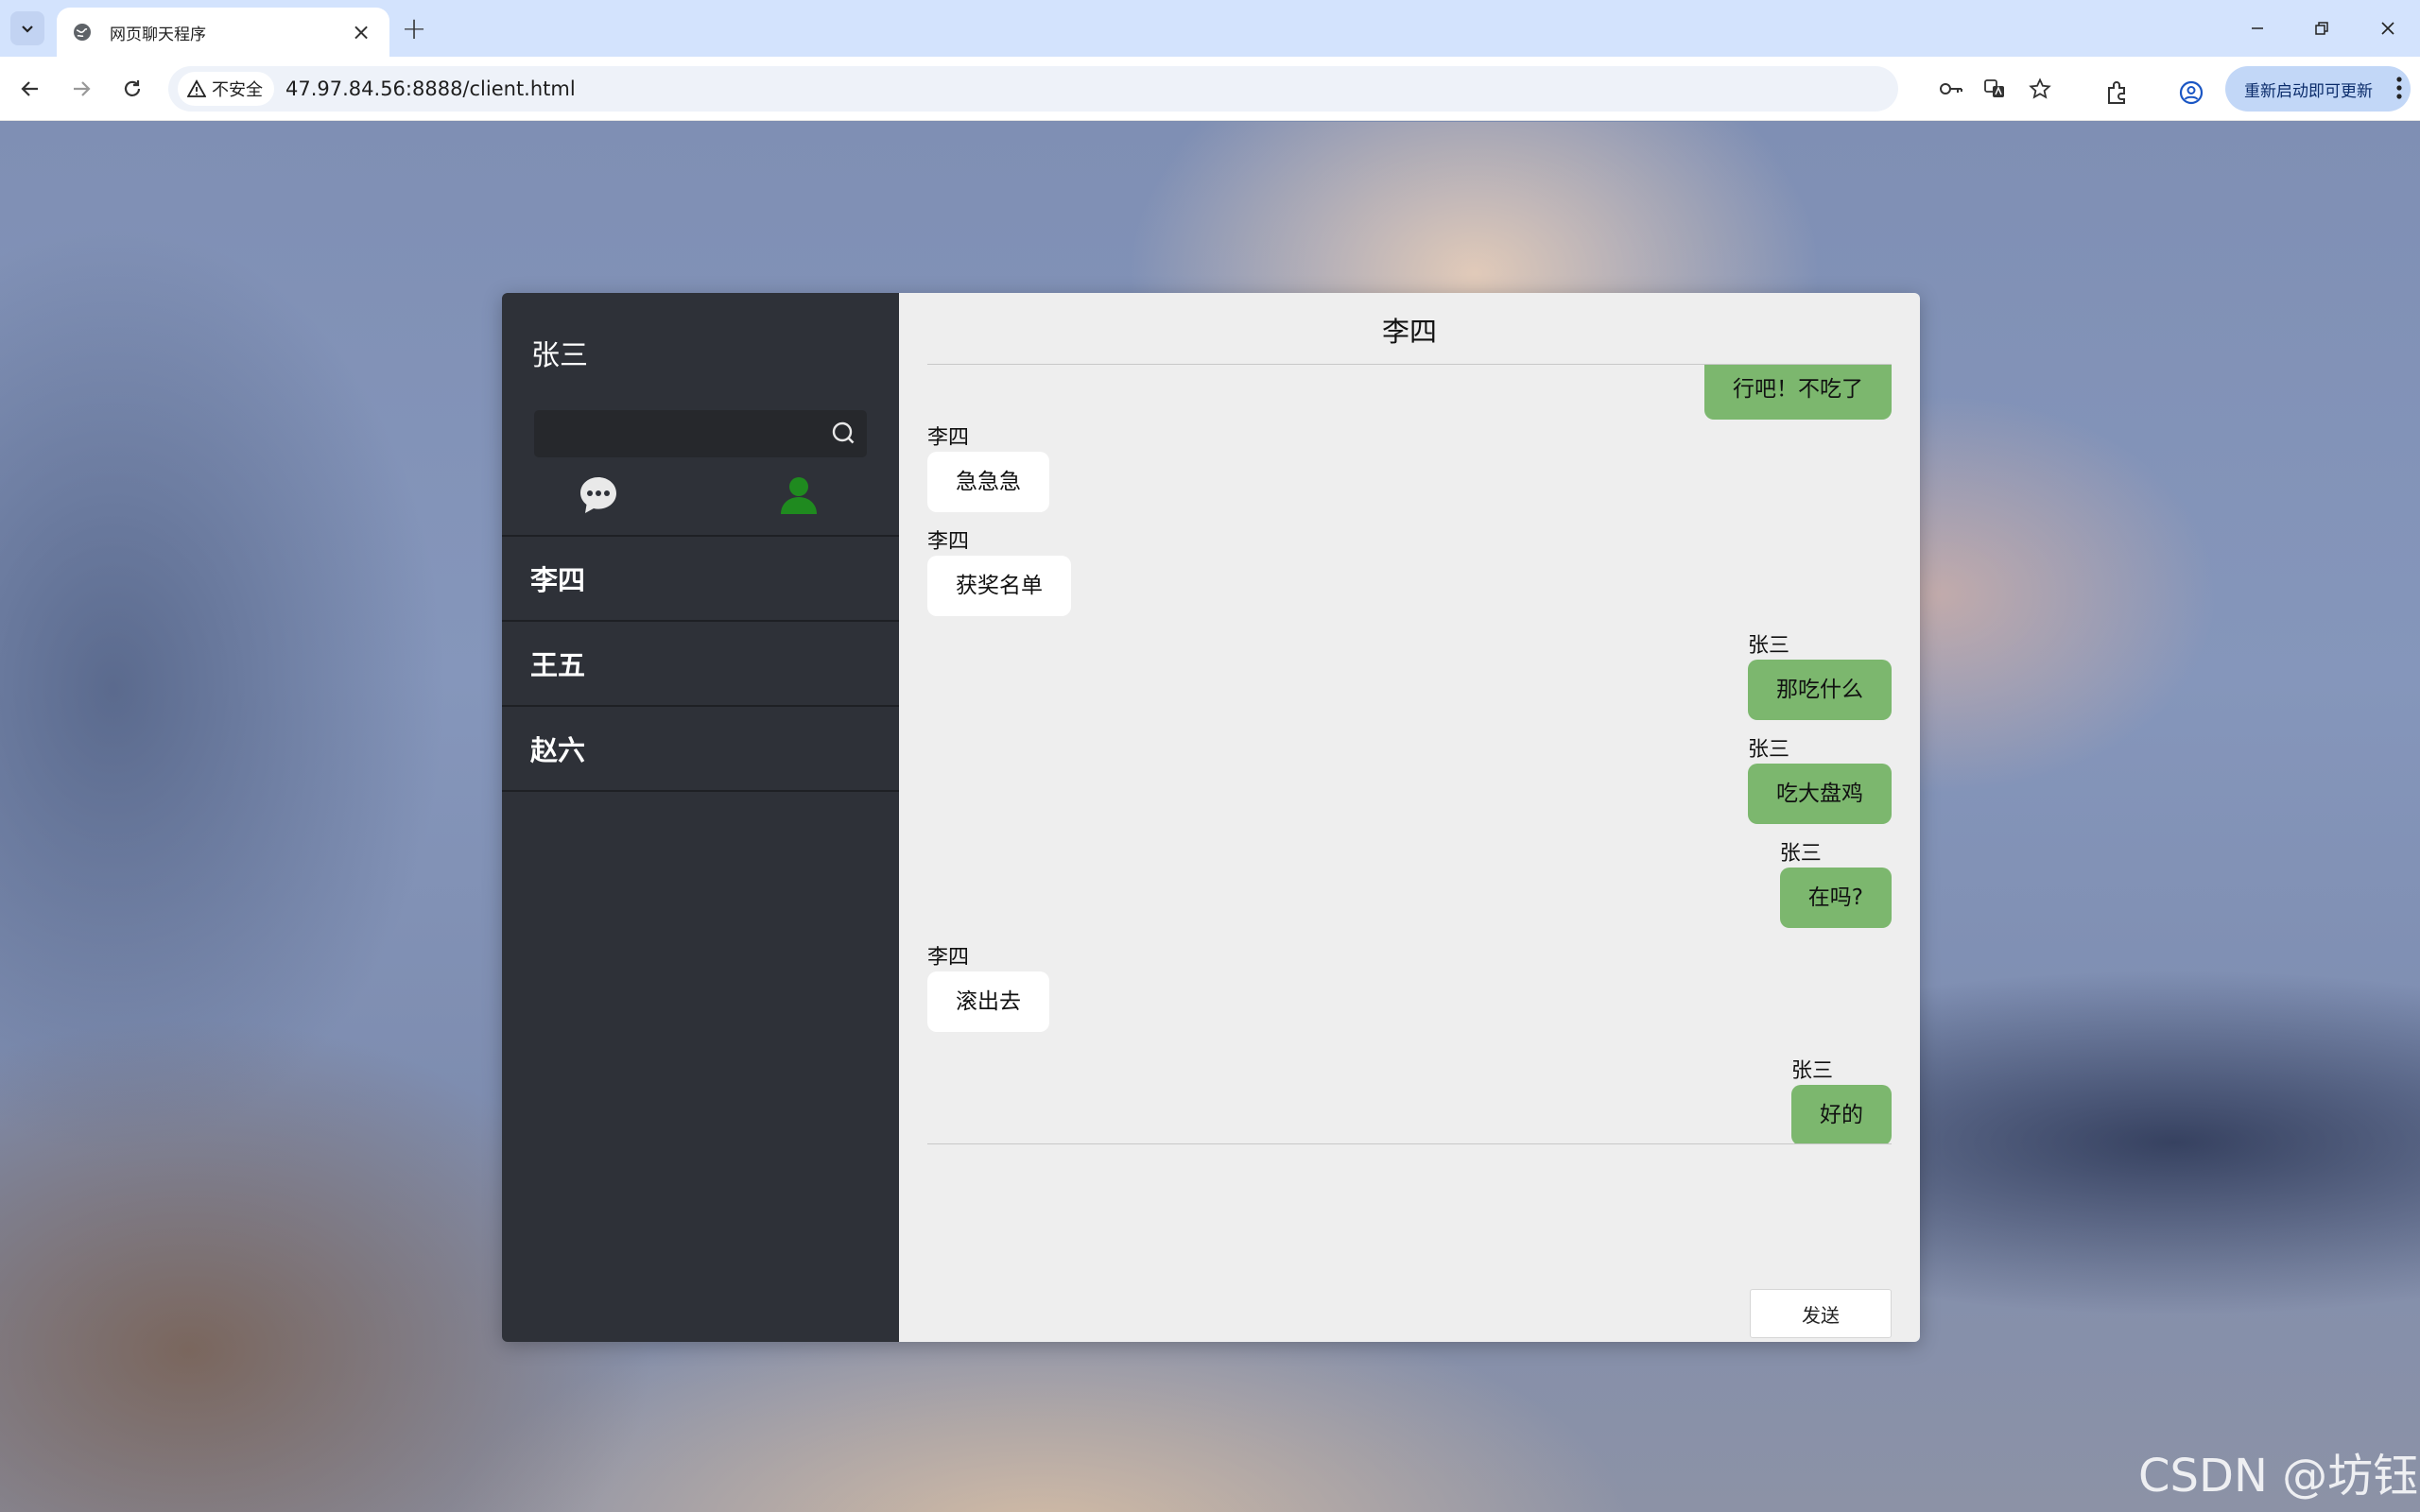 The image size is (2420, 1512). I want to click on message-bubble: 滚出去, so click(988, 1001).